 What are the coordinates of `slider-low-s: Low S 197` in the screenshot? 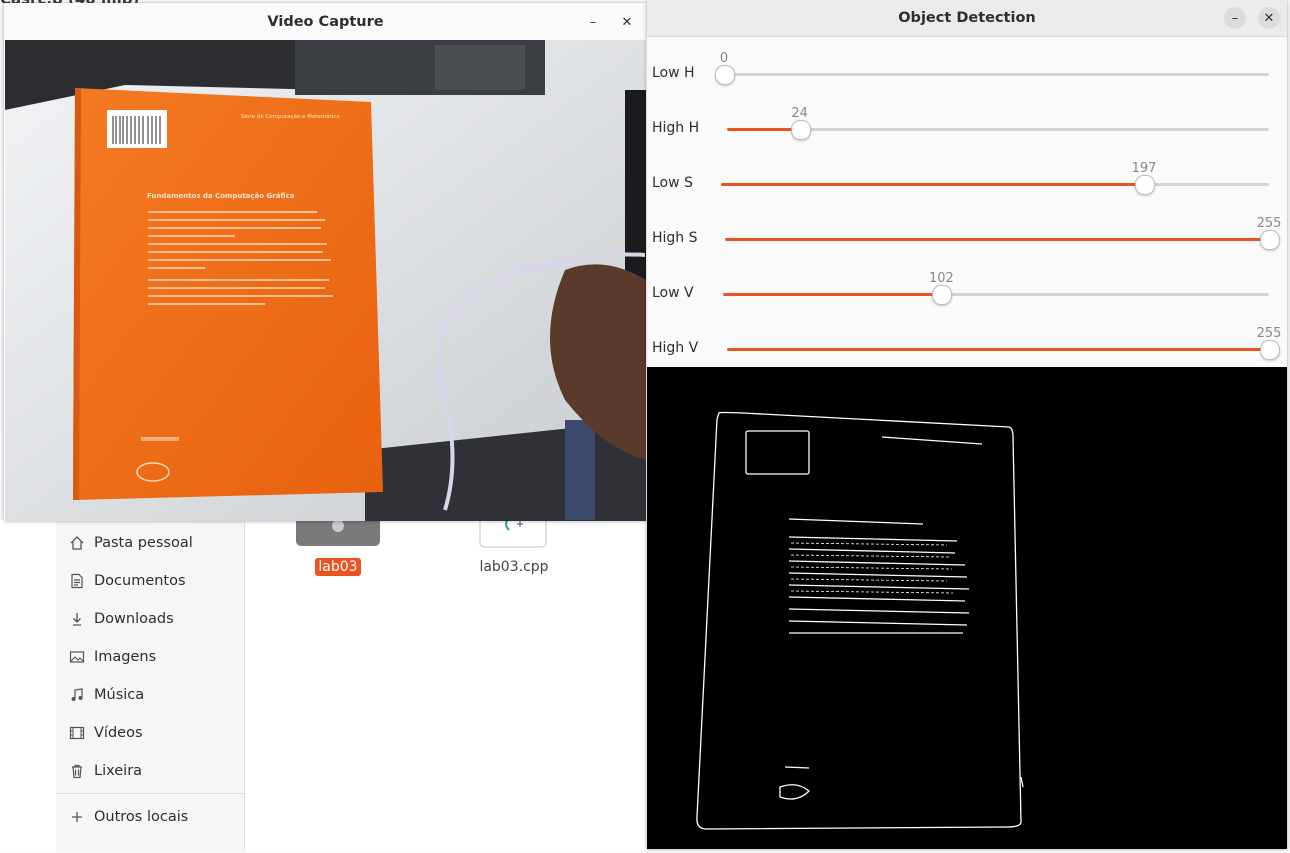 It's located at (967, 175).